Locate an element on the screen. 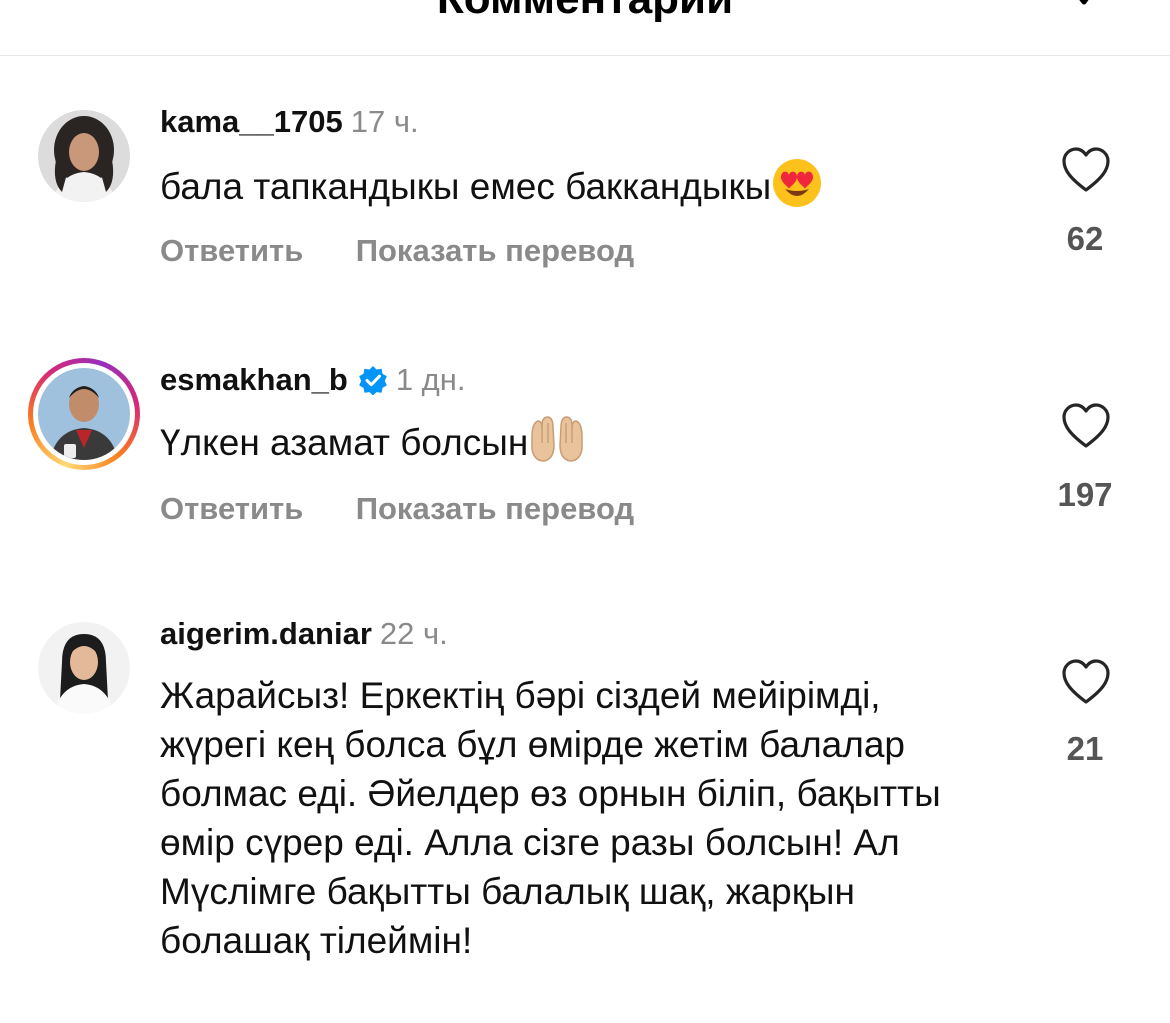 This screenshot has width=1170, height=1023. like-count: 21 is located at coordinates (1085, 748).